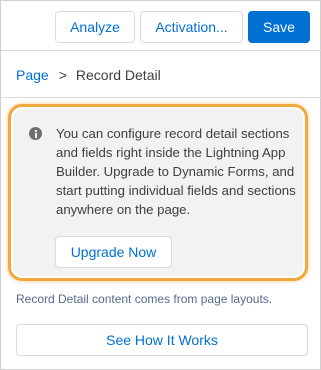  Describe the element at coordinates (95, 27) in the screenshot. I see `analyze-button: Analyze` at that location.